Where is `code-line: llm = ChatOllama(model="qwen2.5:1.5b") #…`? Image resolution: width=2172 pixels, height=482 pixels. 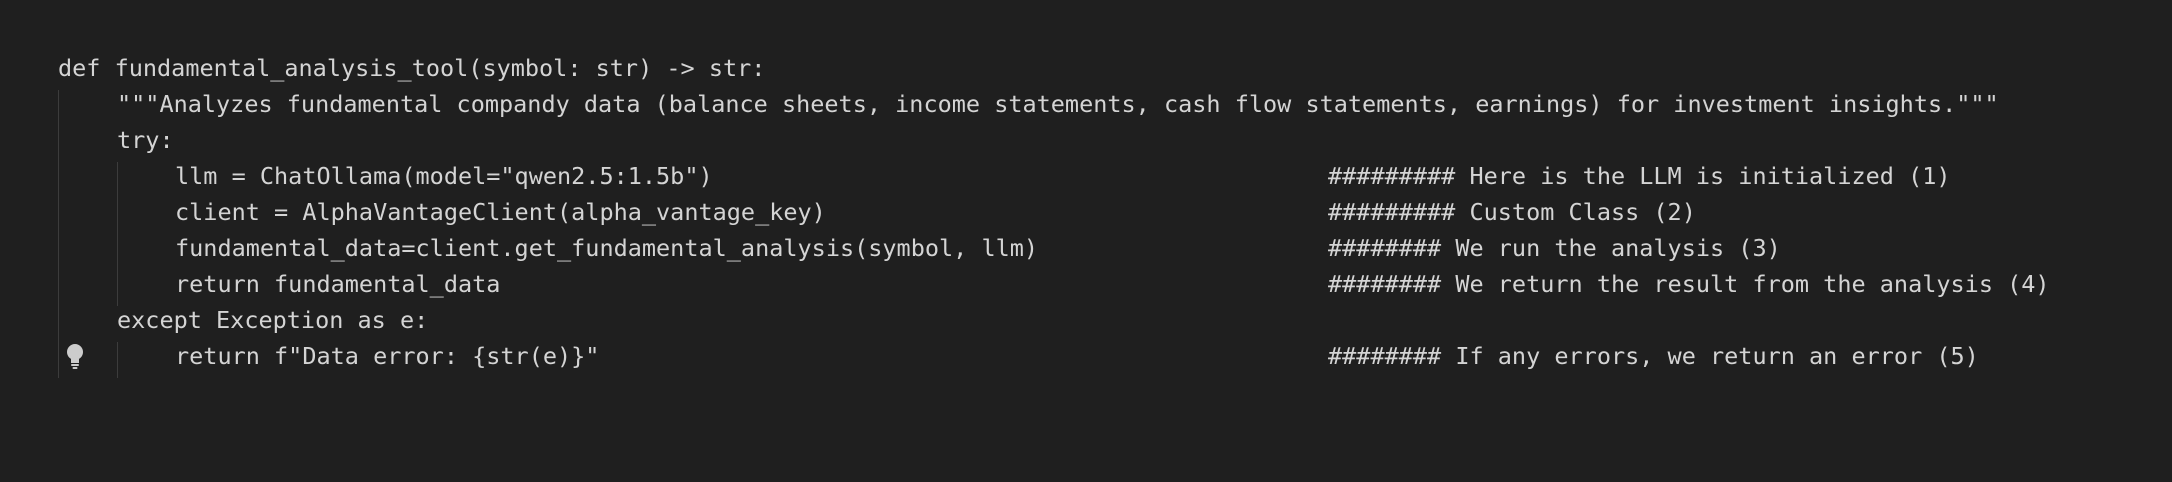
code-line: llm = ChatOllama(model="qwen2.5:1.5b") #… is located at coordinates (1086, 176).